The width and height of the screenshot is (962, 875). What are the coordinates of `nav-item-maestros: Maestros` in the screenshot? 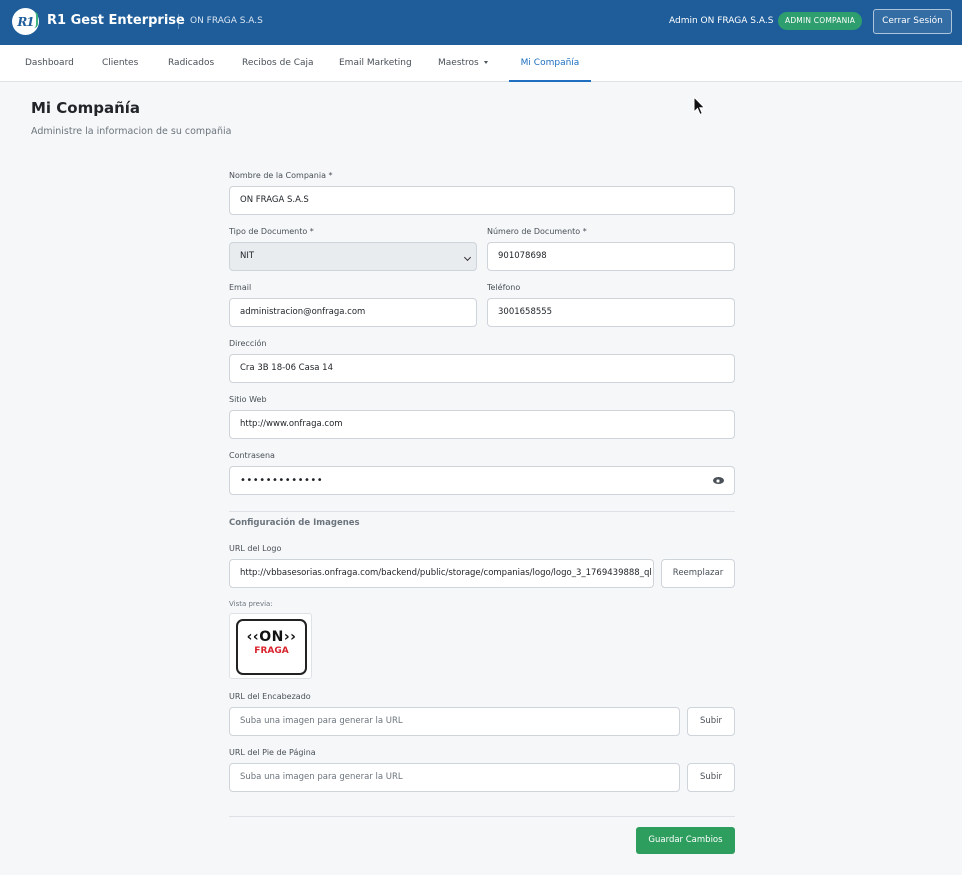 It's located at (463, 63).